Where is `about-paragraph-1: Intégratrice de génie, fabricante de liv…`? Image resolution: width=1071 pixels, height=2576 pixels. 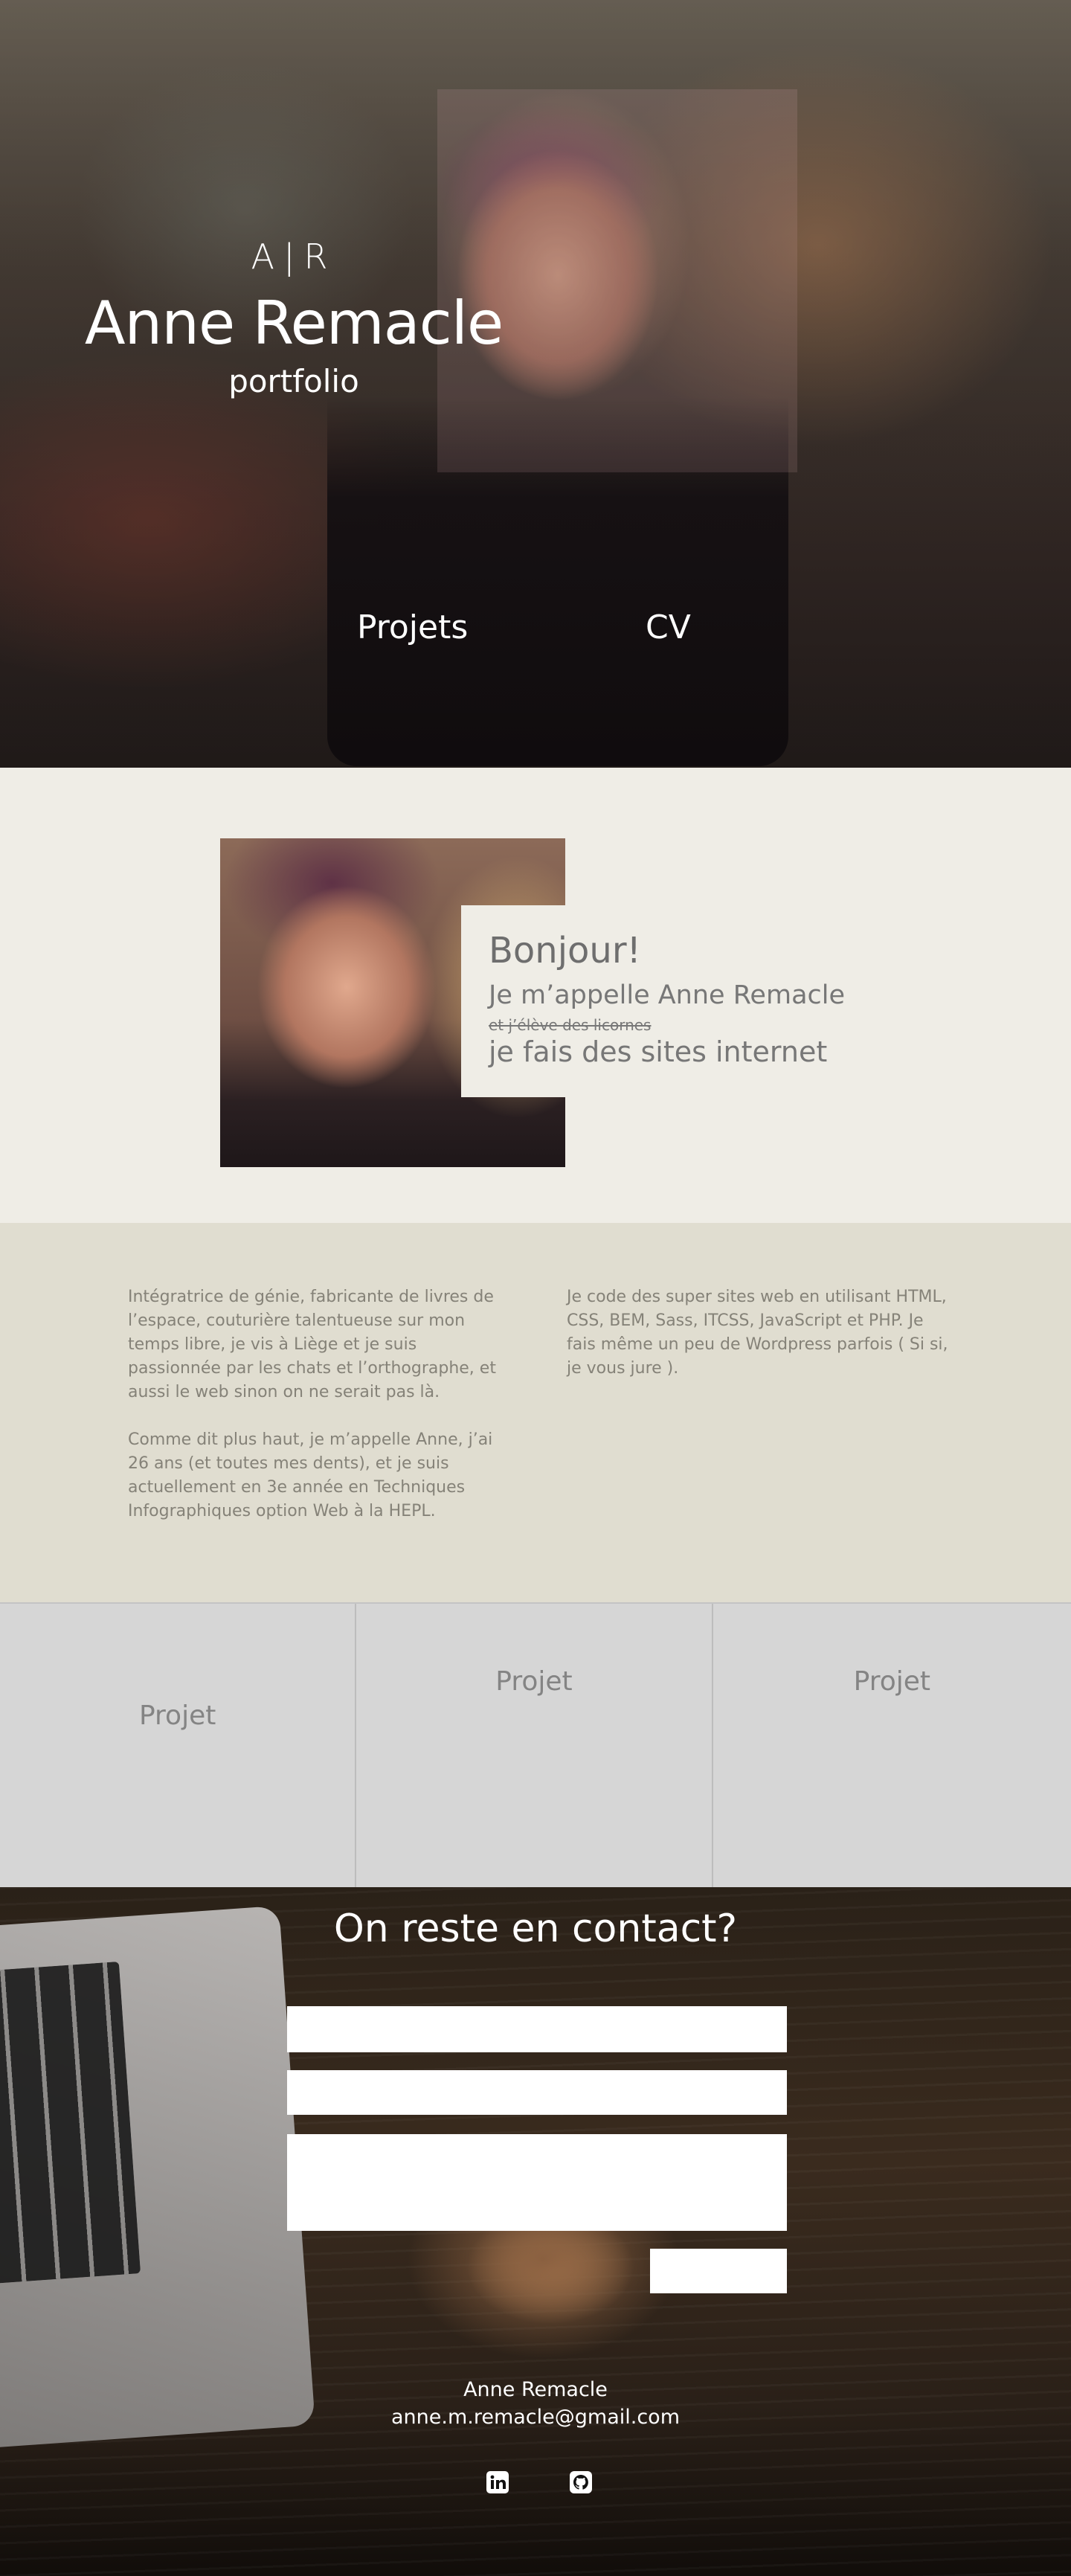
about-paragraph-1: Intégratrice de génie, fabricante de liv… is located at coordinates (312, 1344).